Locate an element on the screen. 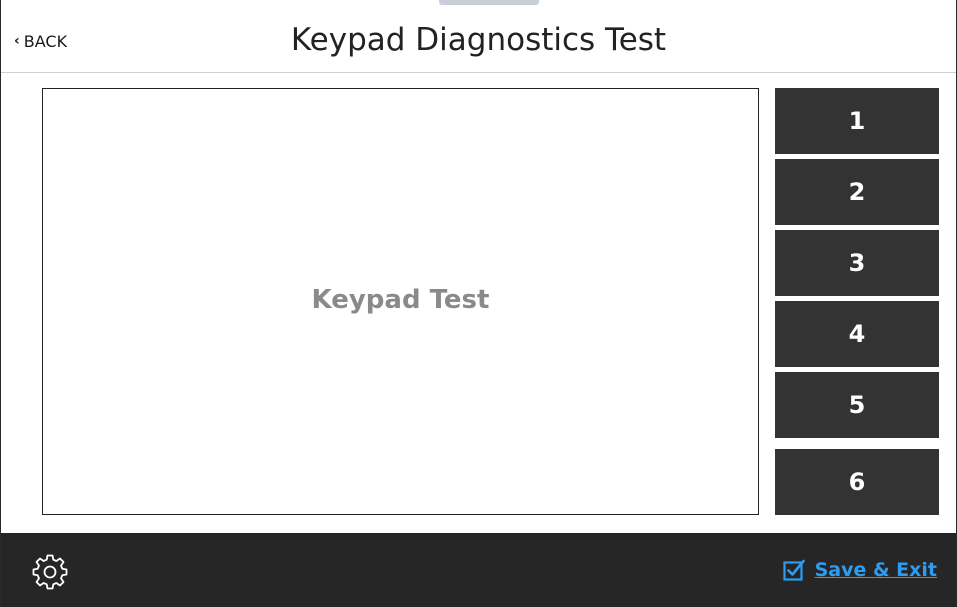 The width and height of the screenshot is (957, 607). key-3-button: 3 is located at coordinates (857, 263).